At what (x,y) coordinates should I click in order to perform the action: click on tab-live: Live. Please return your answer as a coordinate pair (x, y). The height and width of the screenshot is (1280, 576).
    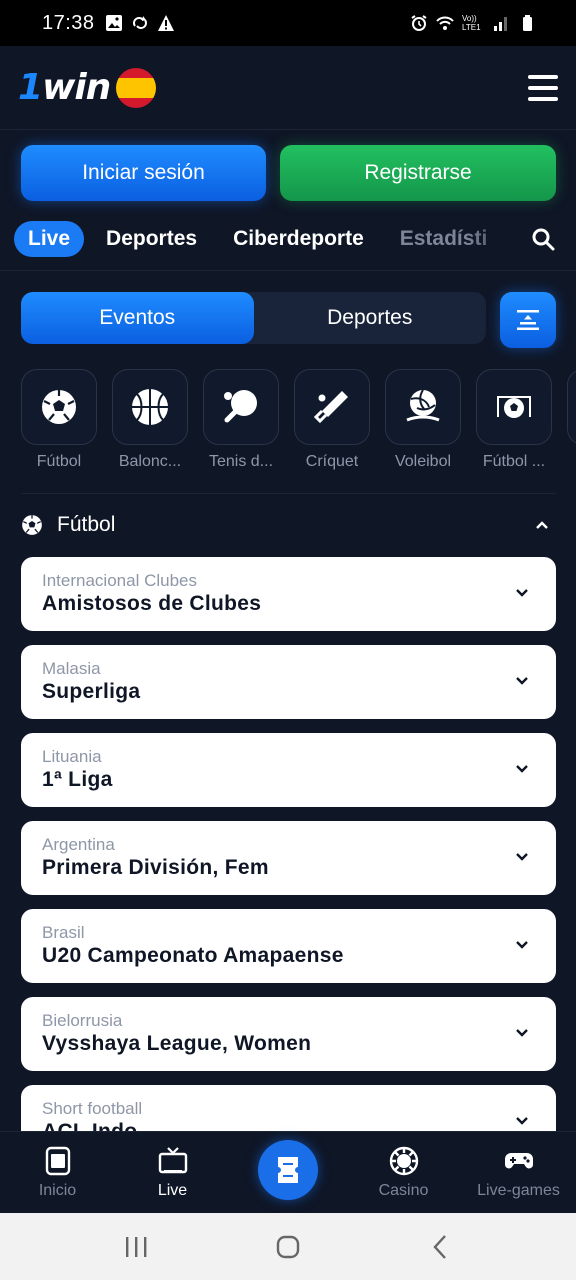
    Looking at the image, I should click on (49, 239).